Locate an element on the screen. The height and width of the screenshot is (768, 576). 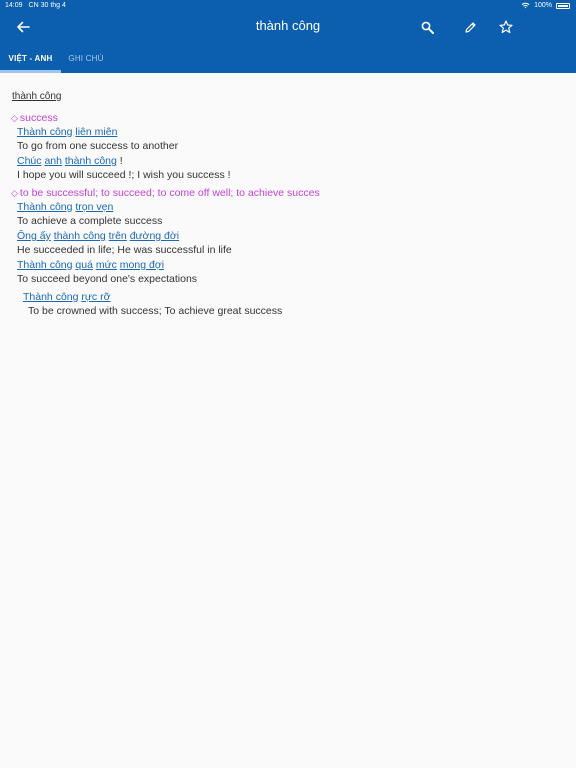
status-bar: 14:09 CN 30 thg 4 100% is located at coordinates (288, 6).